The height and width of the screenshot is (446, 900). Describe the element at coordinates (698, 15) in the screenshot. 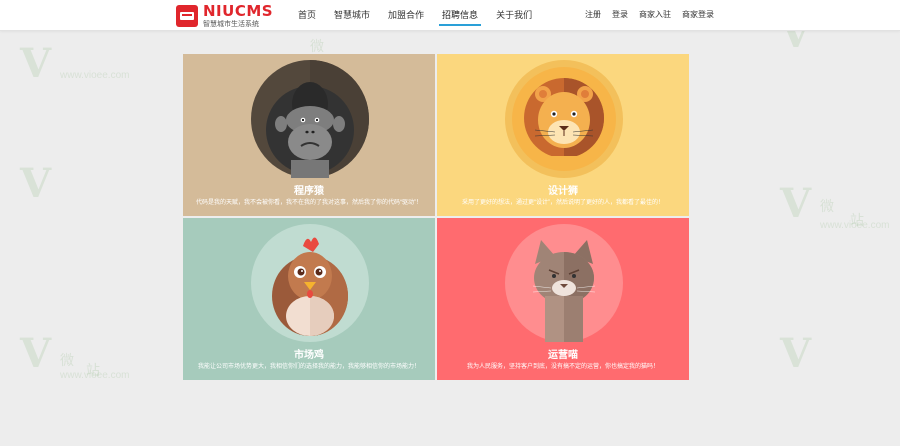

I see `merchant-login-link: 商家登录` at that location.